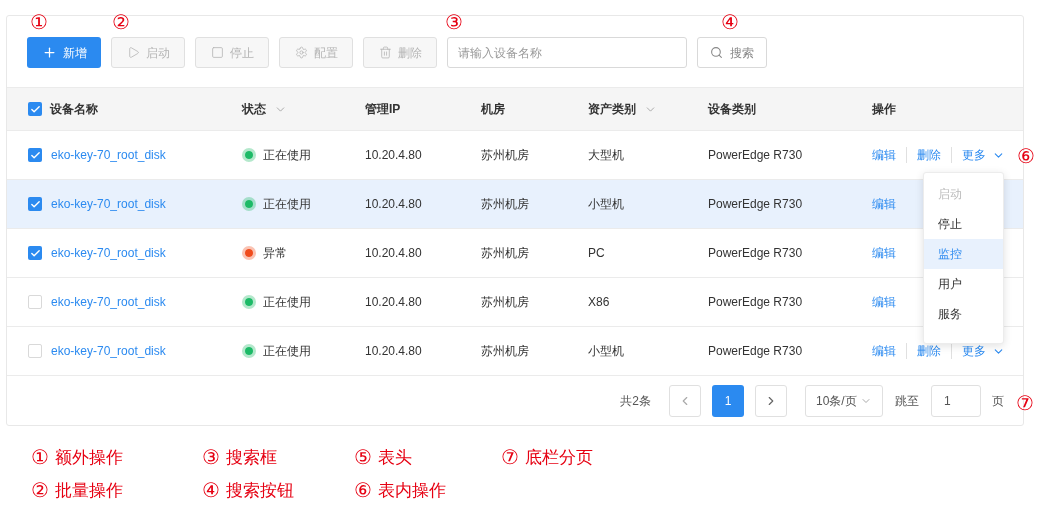 The height and width of the screenshot is (531, 1043). Describe the element at coordinates (884, 109) in the screenshot. I see `column-header: 操作` at that location.